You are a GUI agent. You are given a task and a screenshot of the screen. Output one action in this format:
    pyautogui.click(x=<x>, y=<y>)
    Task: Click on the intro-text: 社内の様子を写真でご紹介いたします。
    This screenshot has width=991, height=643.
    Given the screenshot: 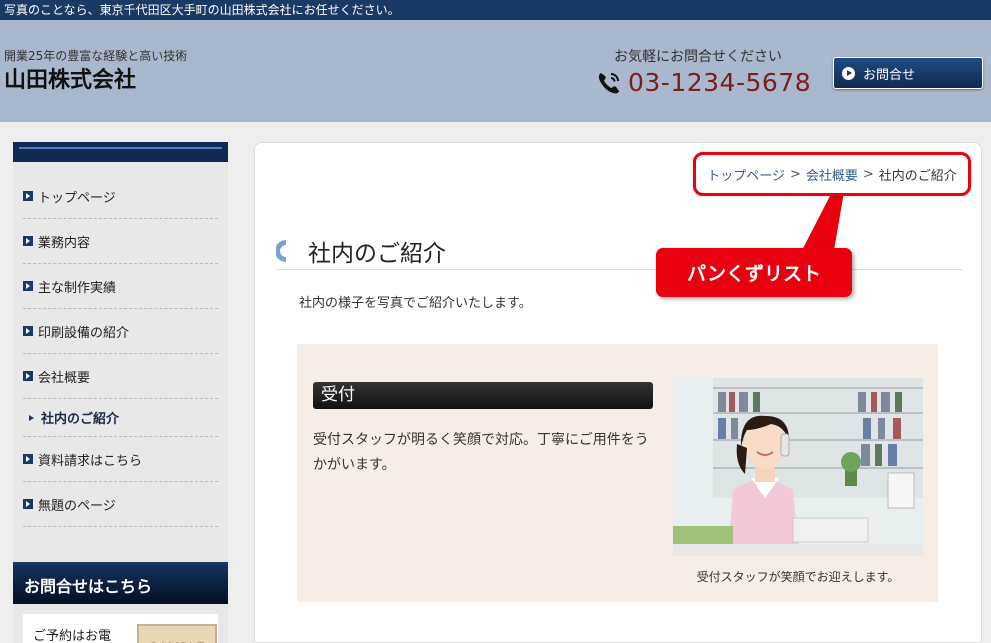 What is the action you would take?
    pyautogui.click(x=415, y=303)
    